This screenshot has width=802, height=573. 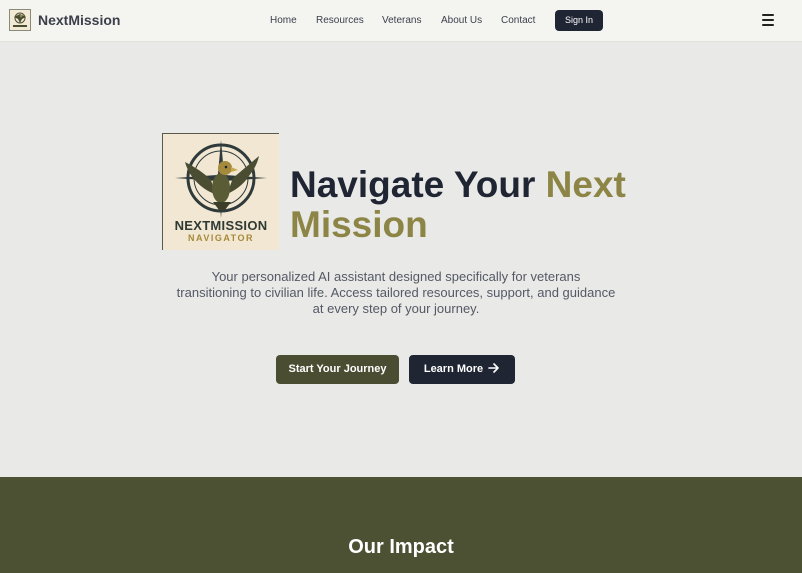 What do you see at coordinates (518, 20) in the screenshot?
I see `nav-link-contact: Contact` at bounding box center [518, 20].